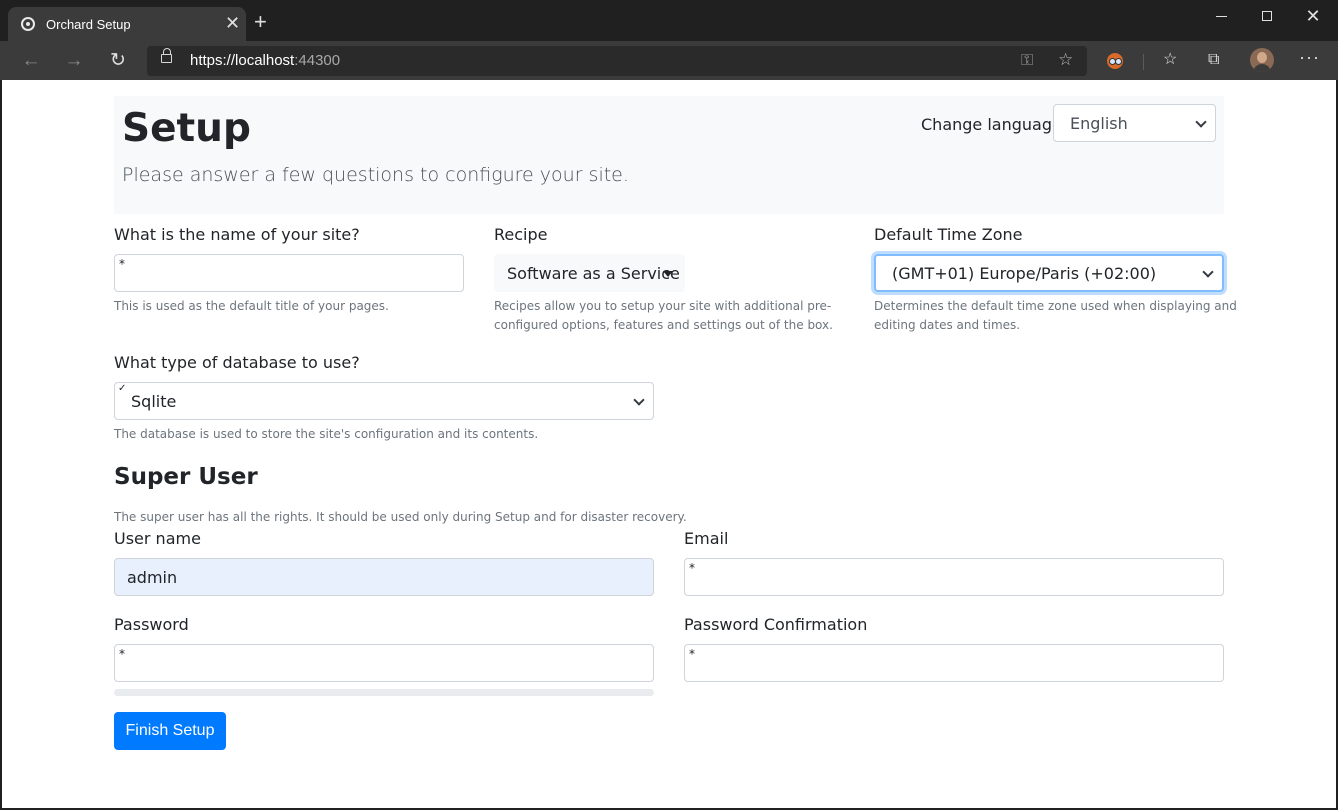 The height and width of the screenshot is (810, 1338). Describe the element at coordinates (947, 325) in the screenshot. I see `timezone-help-line2: editing dates and times.` at that location.